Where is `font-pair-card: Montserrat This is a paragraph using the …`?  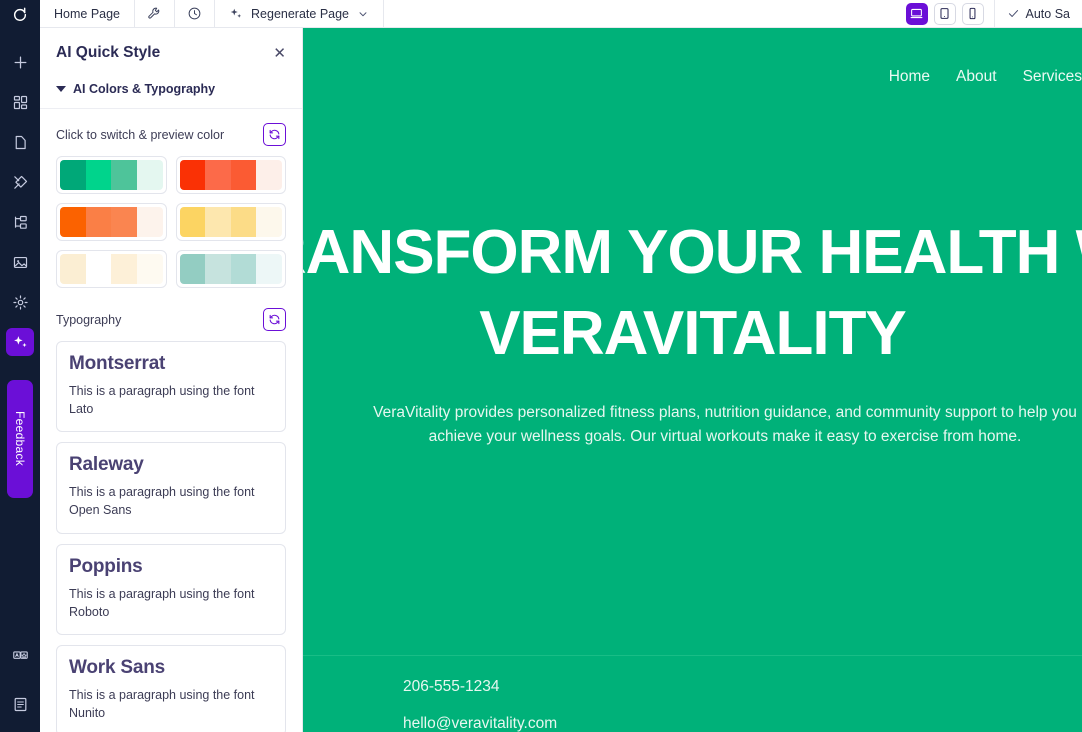
font-pair-card: Montserrat This is a paragraph using the … is located at coordinates (171, 387).